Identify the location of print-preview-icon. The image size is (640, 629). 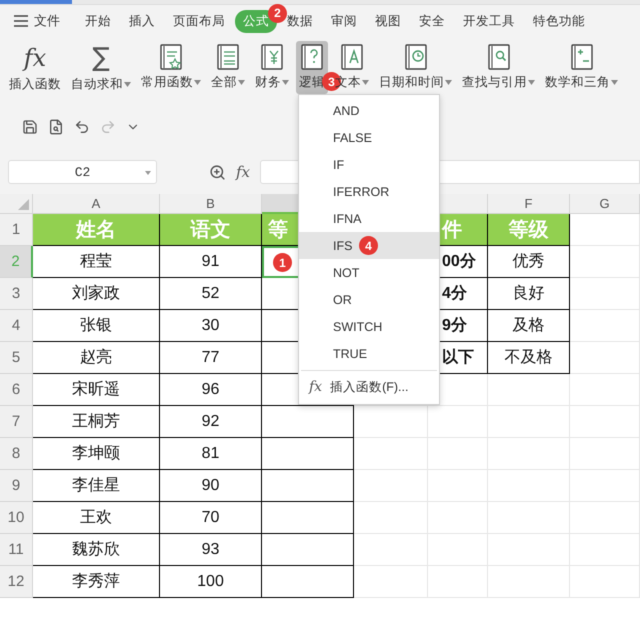
(56, 127).